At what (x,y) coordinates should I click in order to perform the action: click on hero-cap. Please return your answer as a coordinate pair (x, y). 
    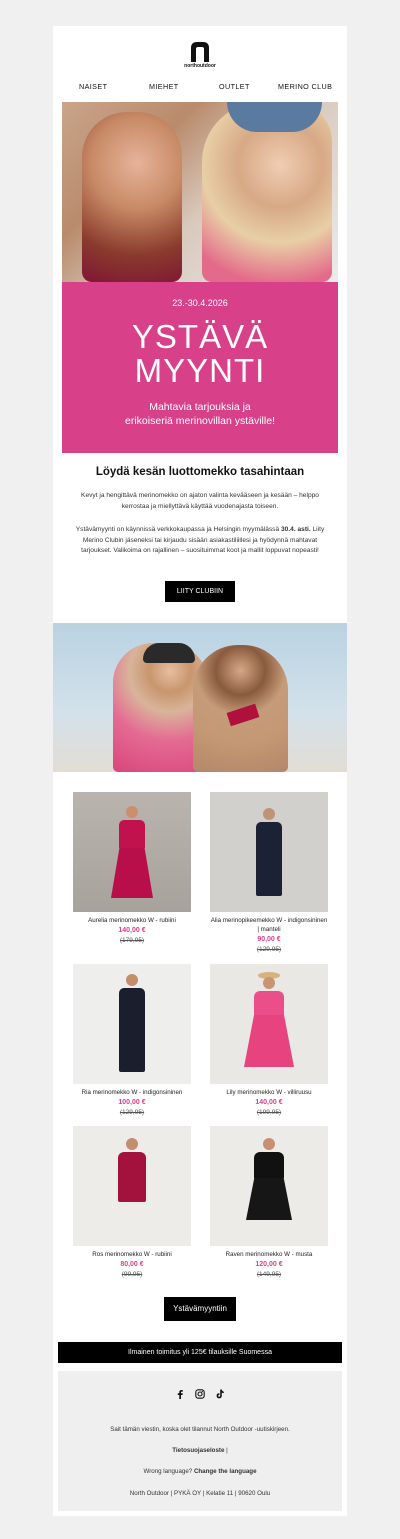
    Looking at the image, I should click on (274, 117).